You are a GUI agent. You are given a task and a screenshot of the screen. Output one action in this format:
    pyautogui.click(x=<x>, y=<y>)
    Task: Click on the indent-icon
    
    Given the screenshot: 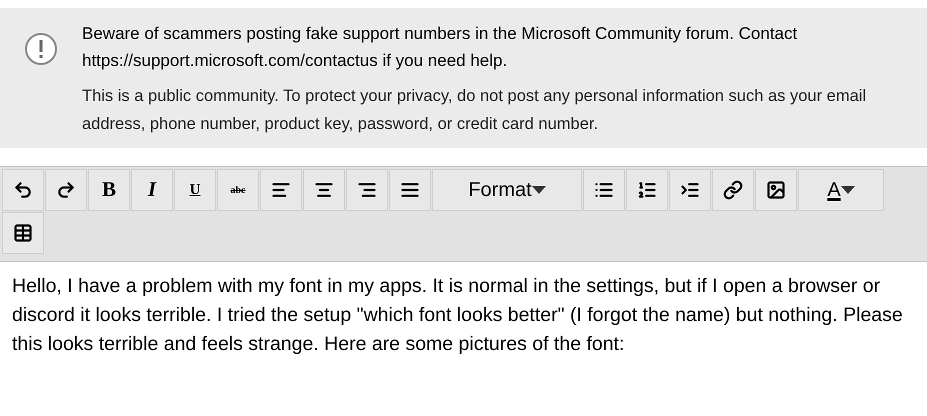 What is the action you would take?
    pyautogui.click(x=690, y=190)
    